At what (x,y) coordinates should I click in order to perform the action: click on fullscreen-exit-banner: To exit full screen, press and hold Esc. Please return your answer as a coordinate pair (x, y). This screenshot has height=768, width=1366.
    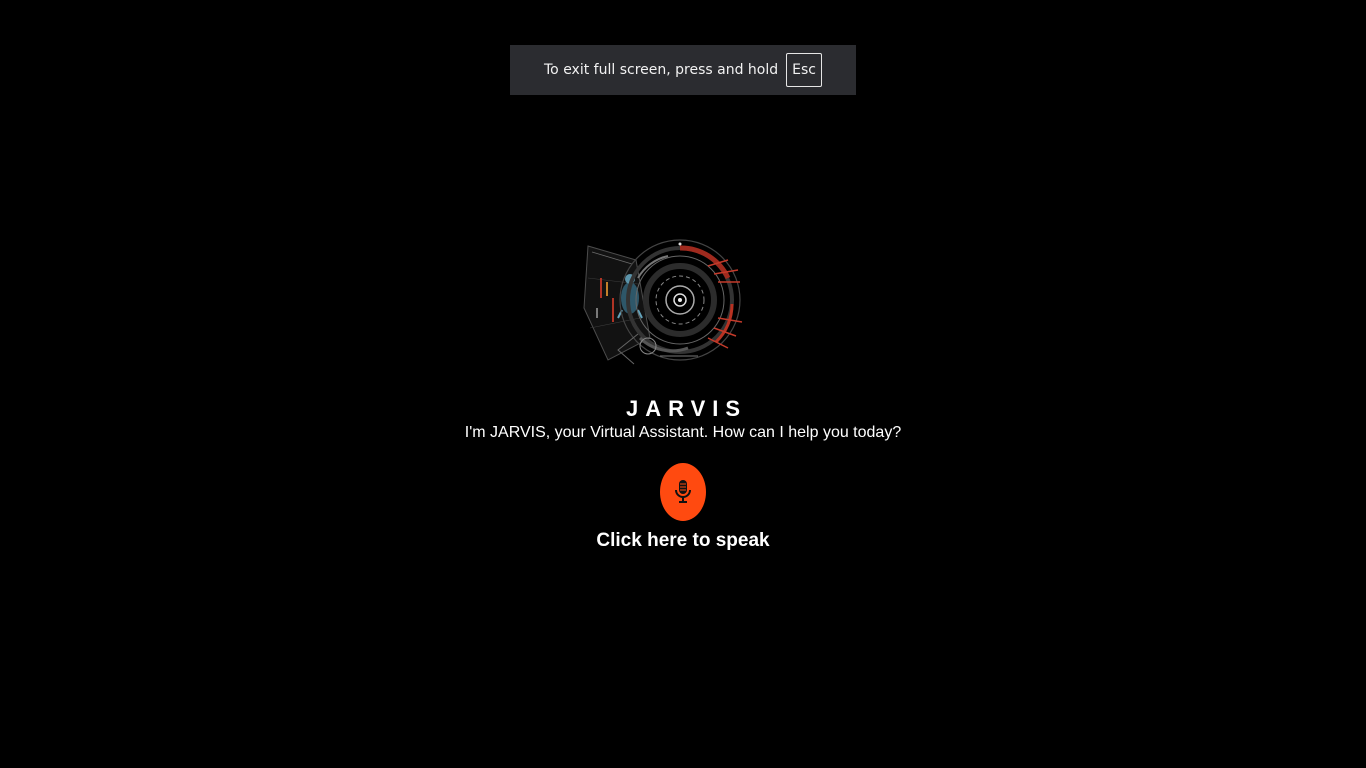
    Looking at the image, I should click on (683, 70).